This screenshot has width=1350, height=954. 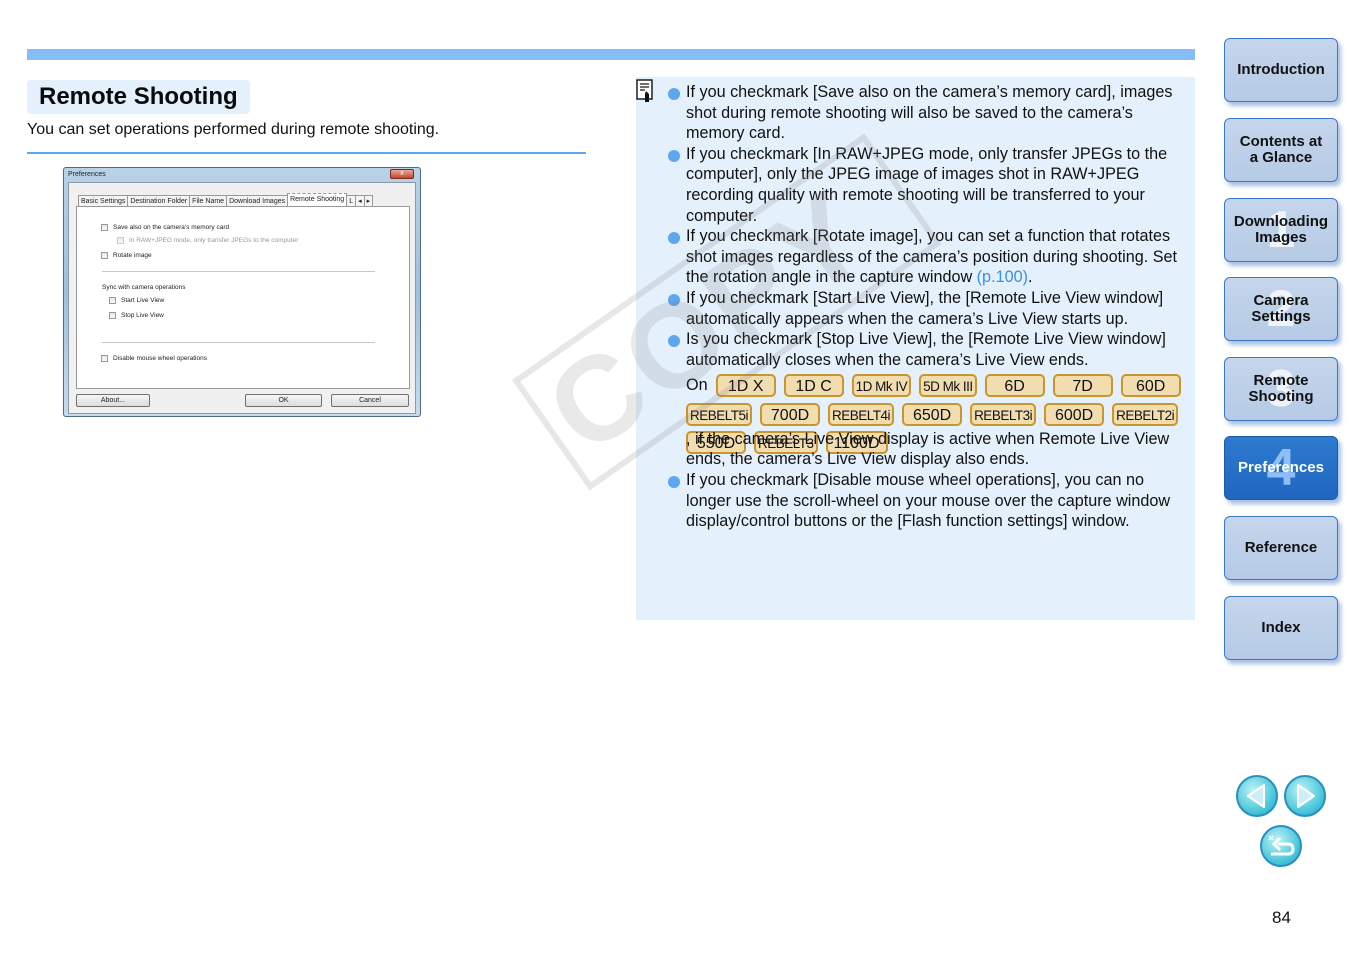 What do you see at coordinates (1074, 414) in the screenshot?
I see `model-chip: 600D` at bounding box center [1074, 414].